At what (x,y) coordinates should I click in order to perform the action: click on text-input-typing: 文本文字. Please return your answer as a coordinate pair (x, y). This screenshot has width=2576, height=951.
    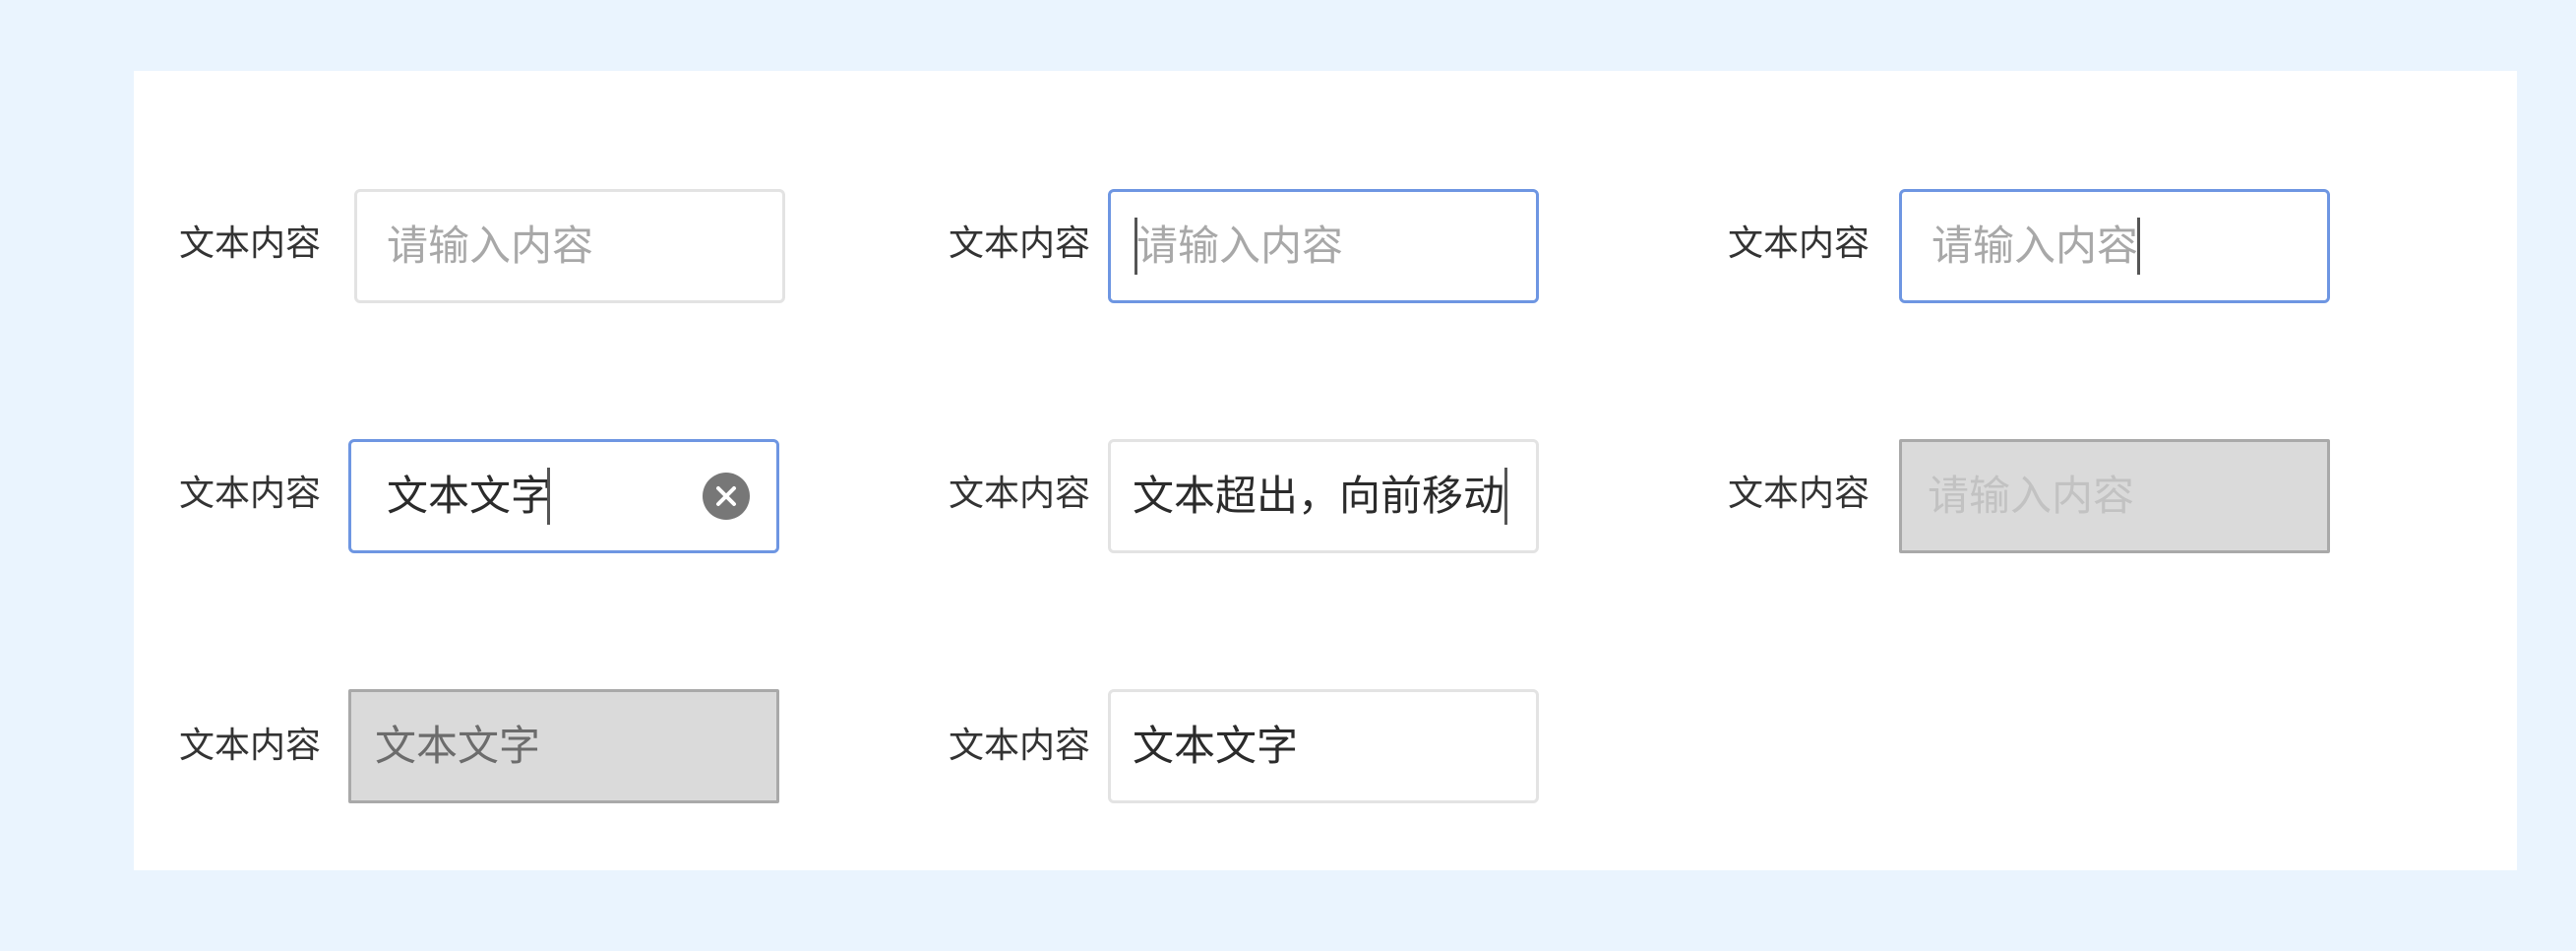
    Looking at the image, I should click on (563, 496).